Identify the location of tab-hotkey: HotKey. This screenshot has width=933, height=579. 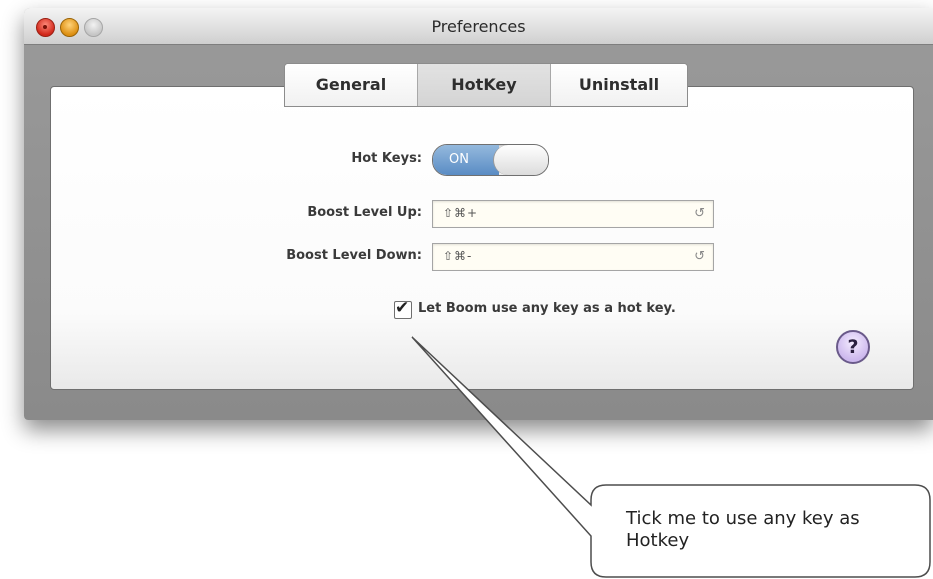
(484, 85).